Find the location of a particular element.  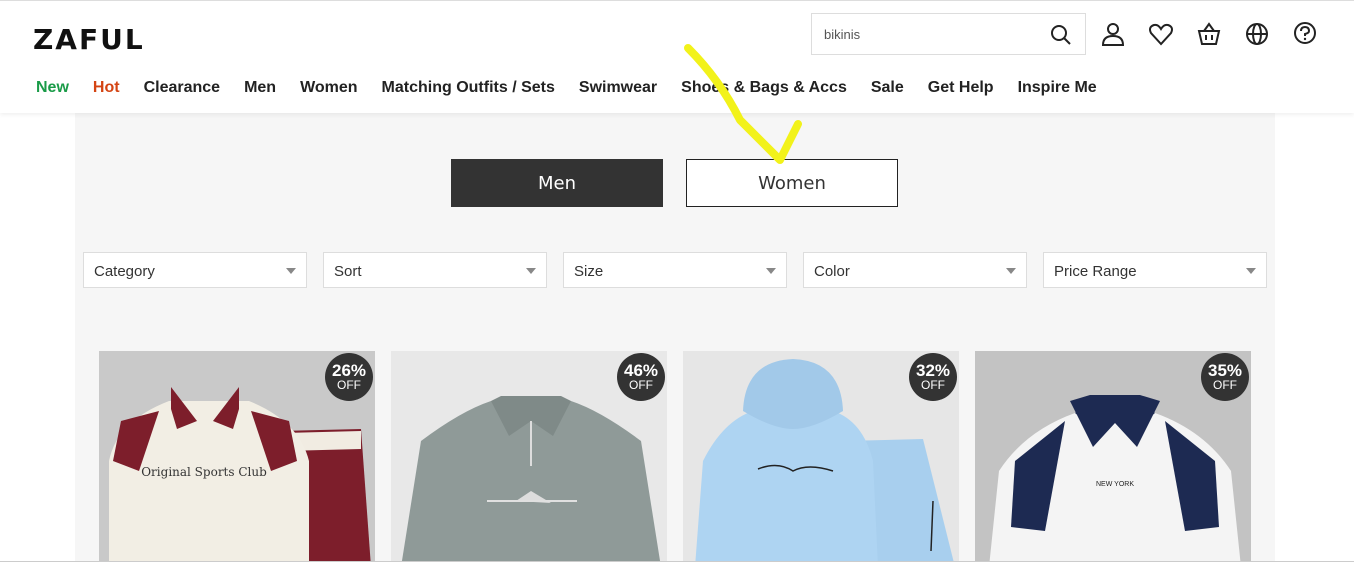

discount-badge: 32% OFF is located at coordinates (933, 377).